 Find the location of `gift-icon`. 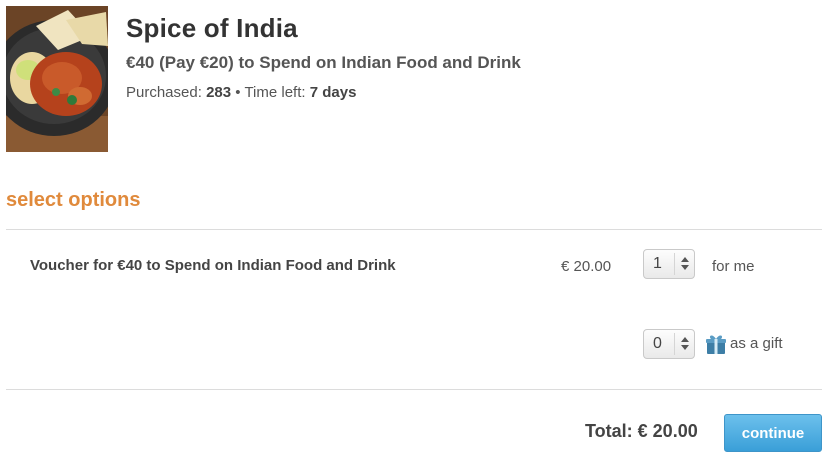

gift-icon is located at coordinates (716, 344).